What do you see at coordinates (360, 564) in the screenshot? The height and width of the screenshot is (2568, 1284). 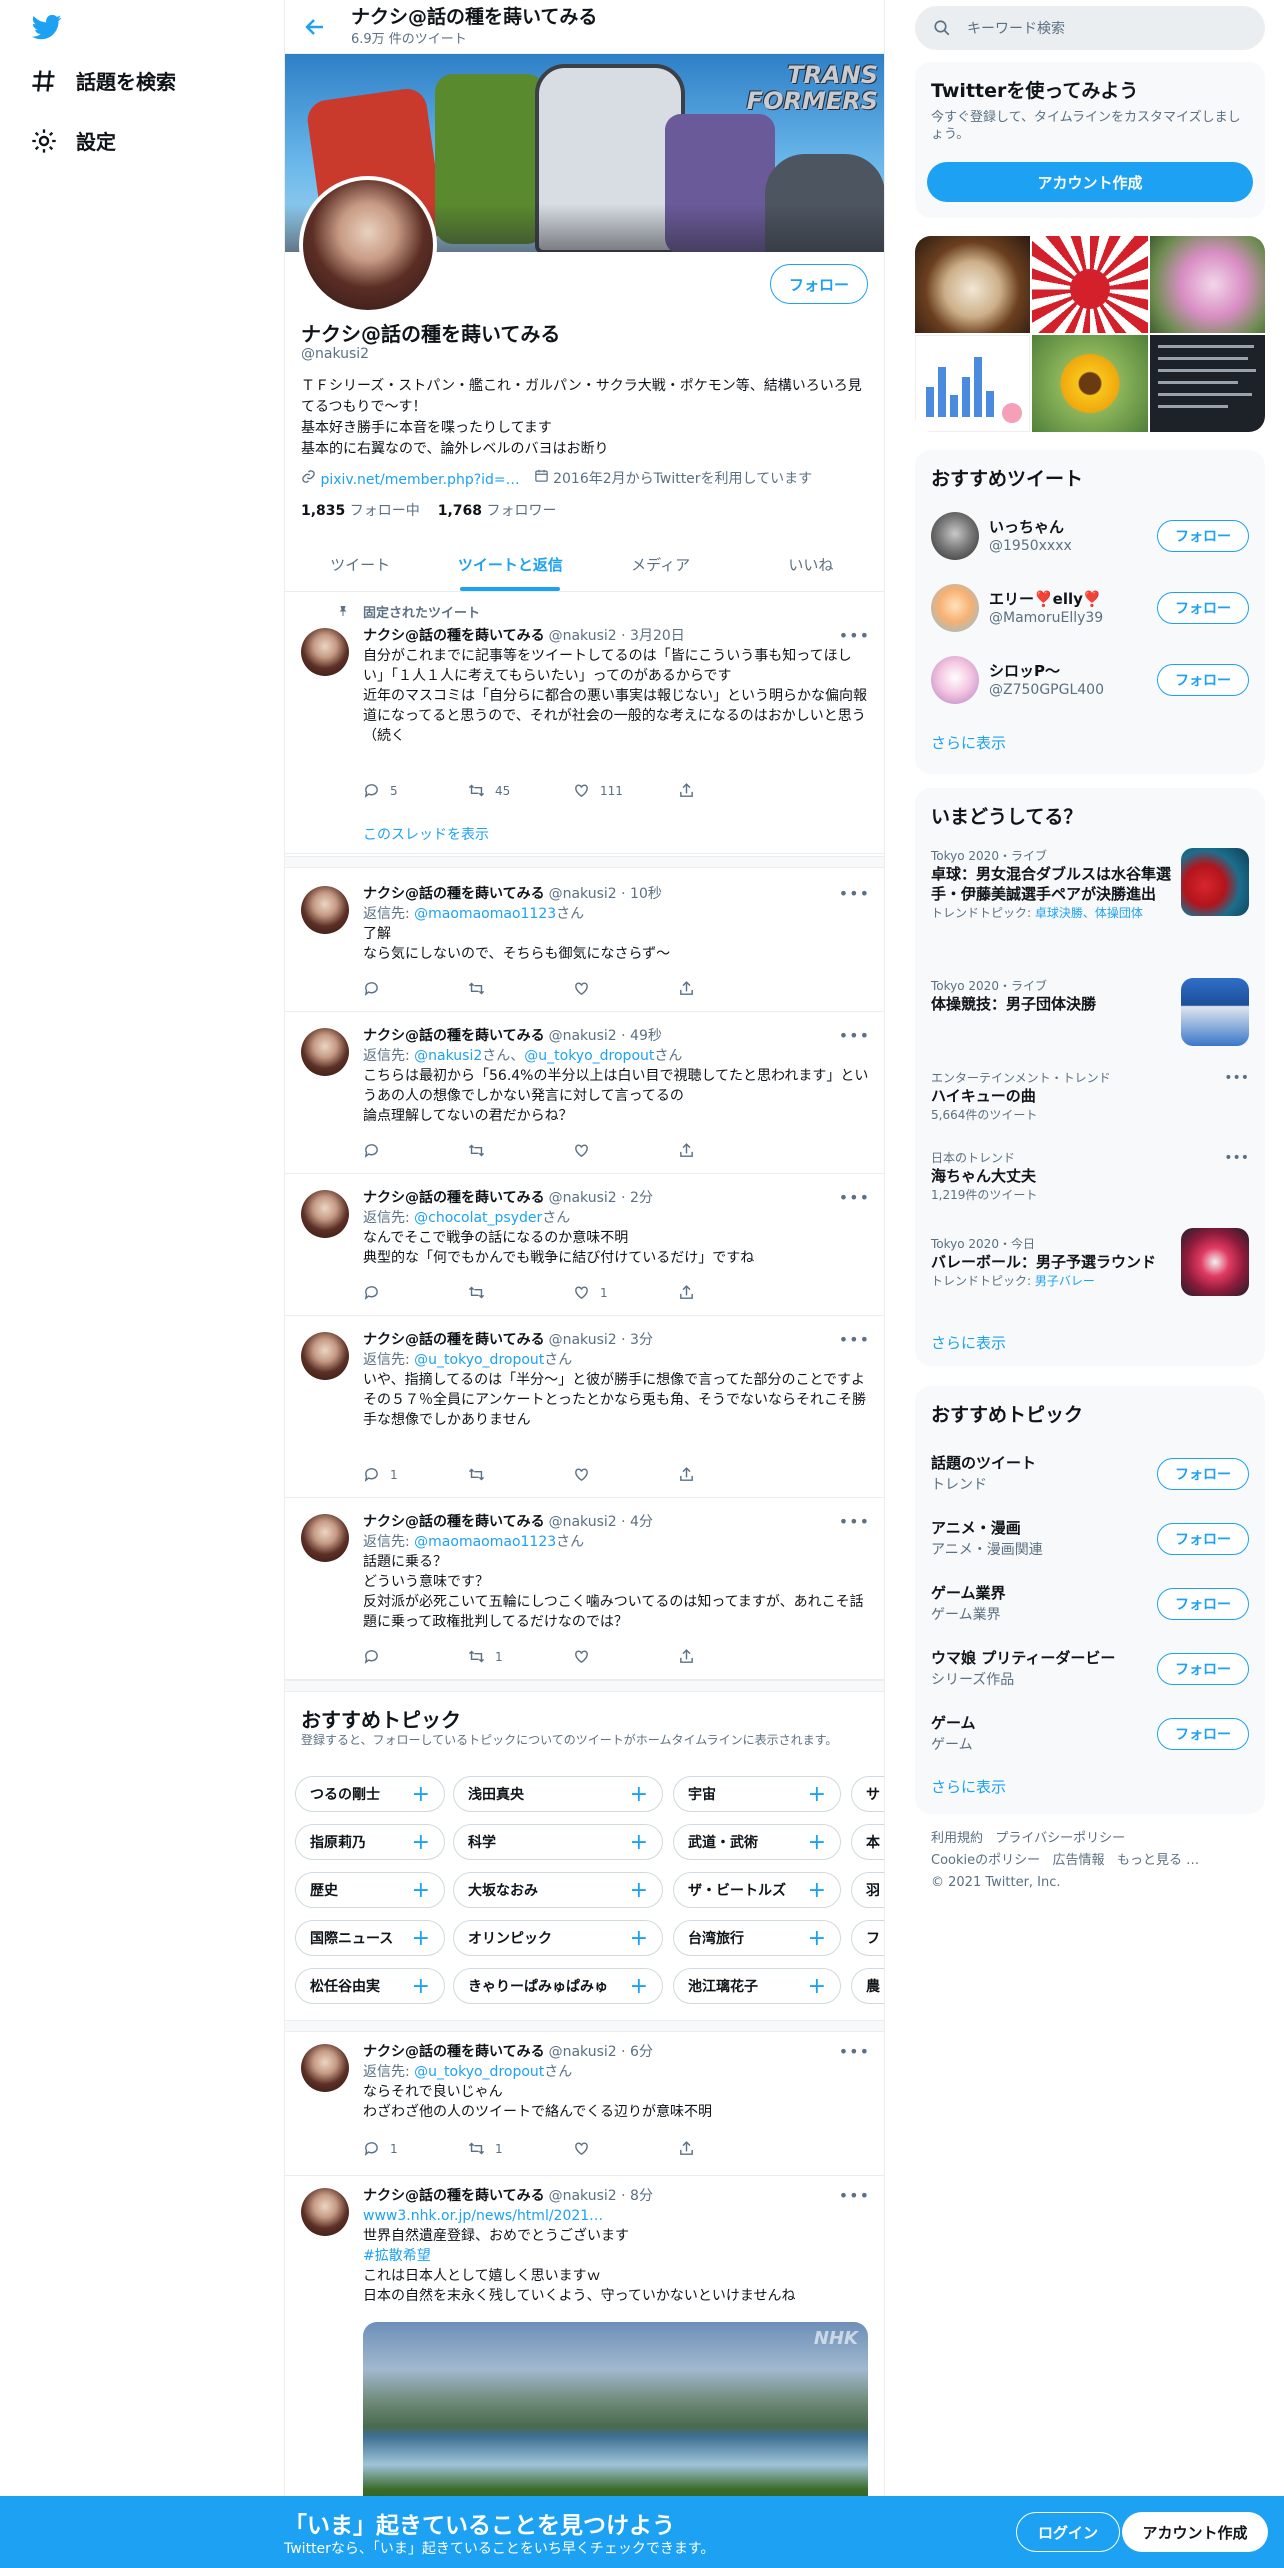 I see `tab-tweets: ツイート` at bounding box center [360, 564].